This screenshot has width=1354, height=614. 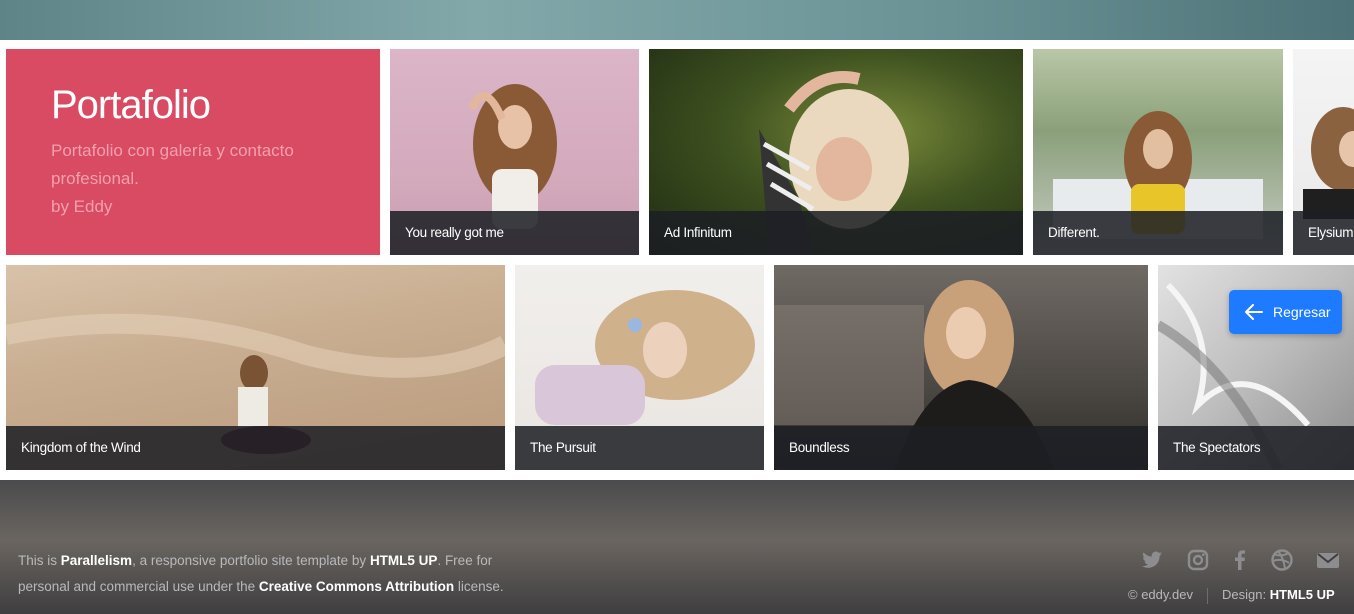 I want to click on gallery-caption: Elysium, so click(x=1323, y=233).